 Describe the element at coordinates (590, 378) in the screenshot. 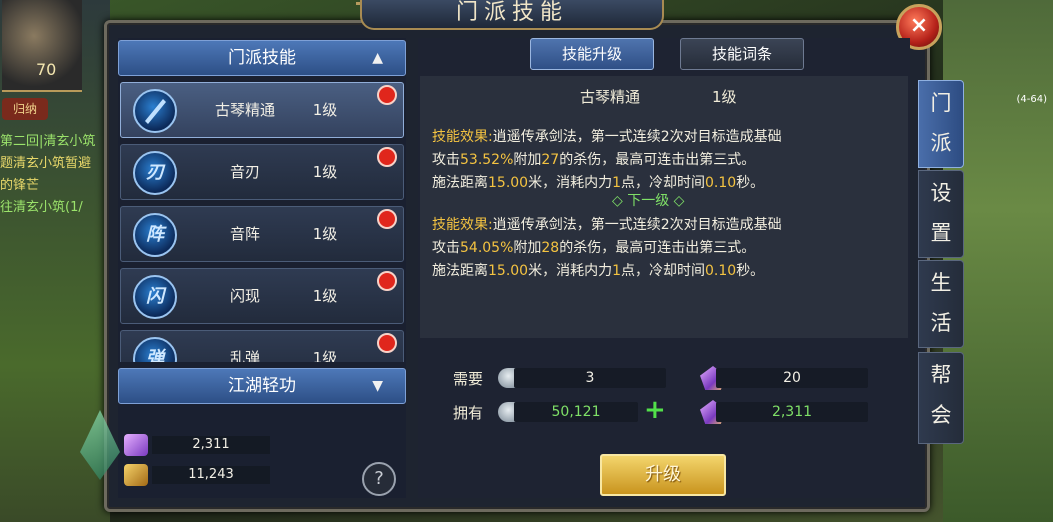

I see `need-ore-value: 3` at that location.